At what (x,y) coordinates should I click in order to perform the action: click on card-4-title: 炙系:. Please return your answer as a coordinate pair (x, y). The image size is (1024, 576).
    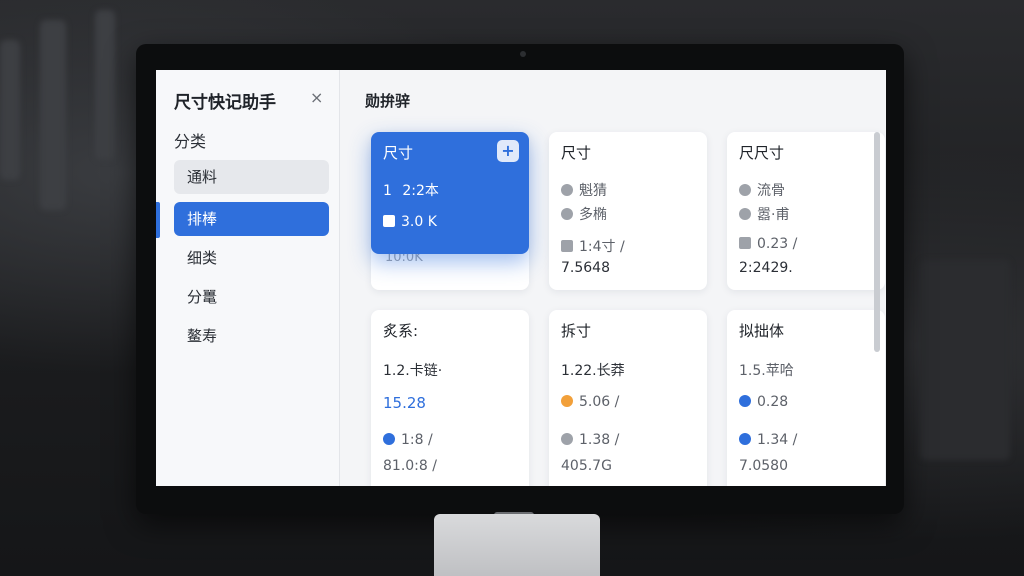
    Looking at the image, I should click on (401, 331).